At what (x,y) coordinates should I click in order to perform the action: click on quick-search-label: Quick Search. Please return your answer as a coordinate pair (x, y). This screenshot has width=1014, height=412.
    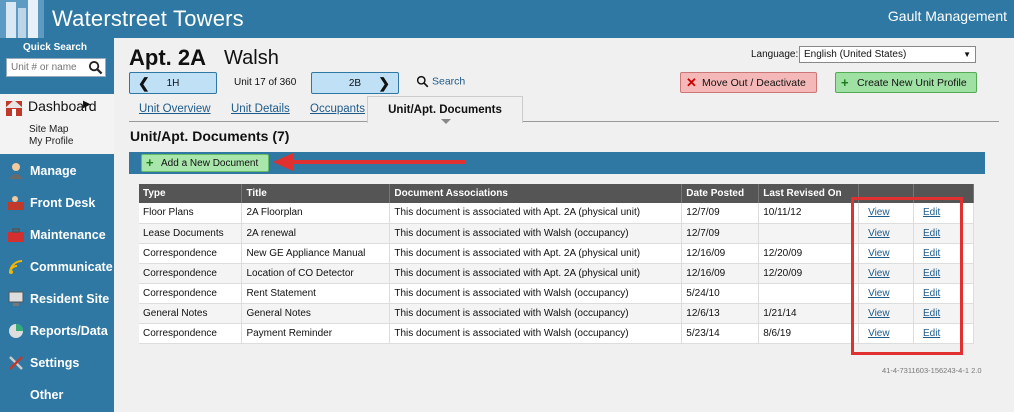
    Looking at the image, I should click on (55, 47).